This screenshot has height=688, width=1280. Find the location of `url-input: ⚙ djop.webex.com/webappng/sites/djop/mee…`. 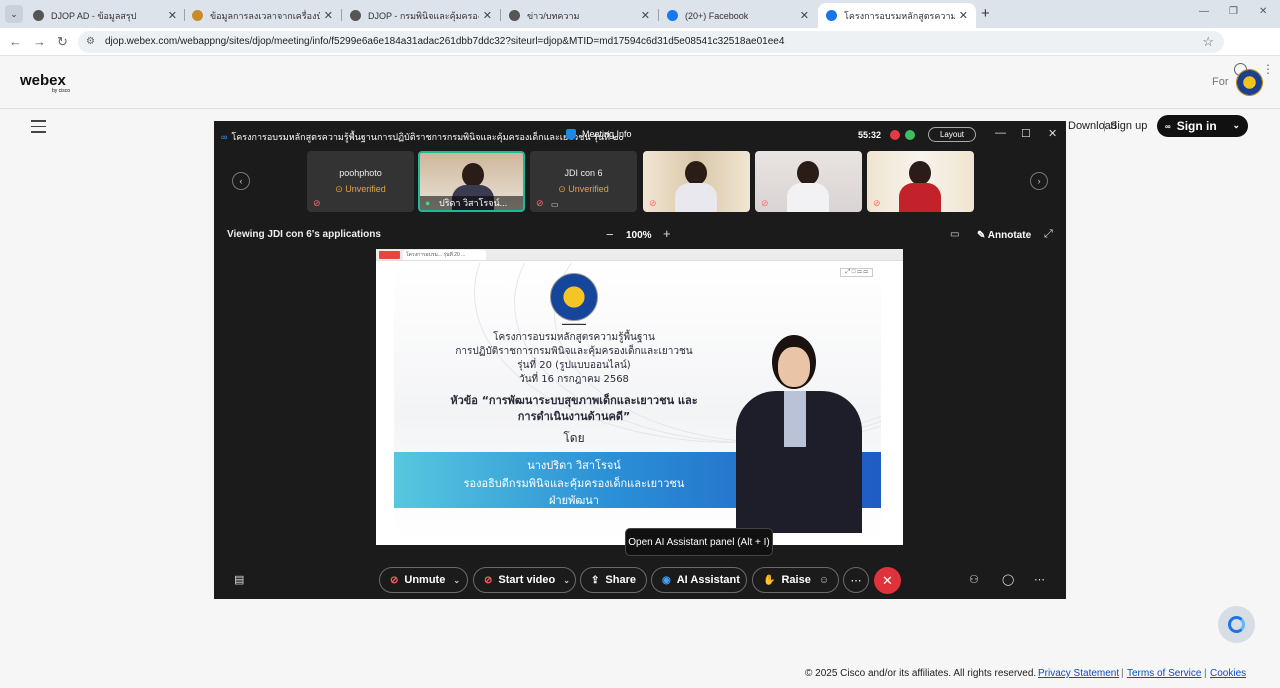

url-input: ⚙ djop.webex.com/webappng/sites/djop/mee… is located at coordinates (651, 42).